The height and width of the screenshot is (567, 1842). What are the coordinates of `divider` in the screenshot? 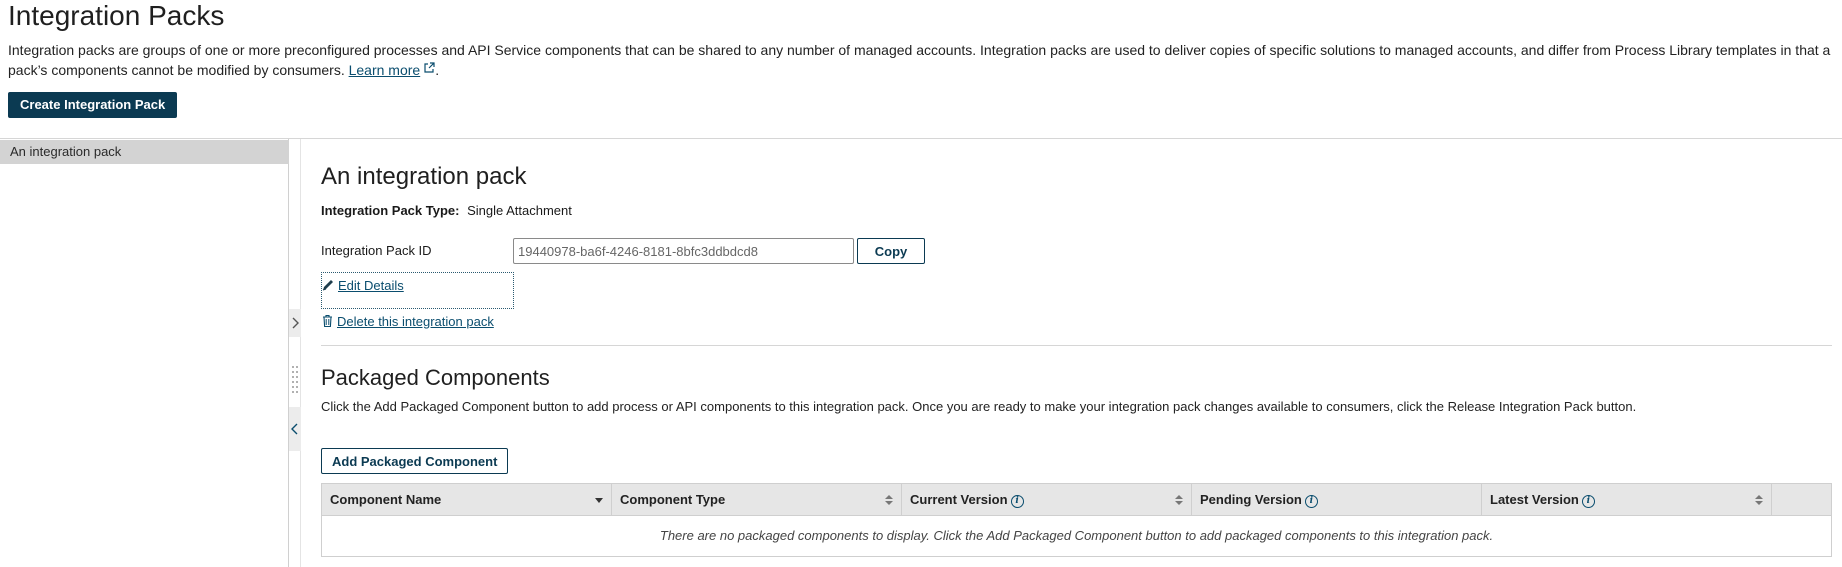 It's located at (1076, 345).